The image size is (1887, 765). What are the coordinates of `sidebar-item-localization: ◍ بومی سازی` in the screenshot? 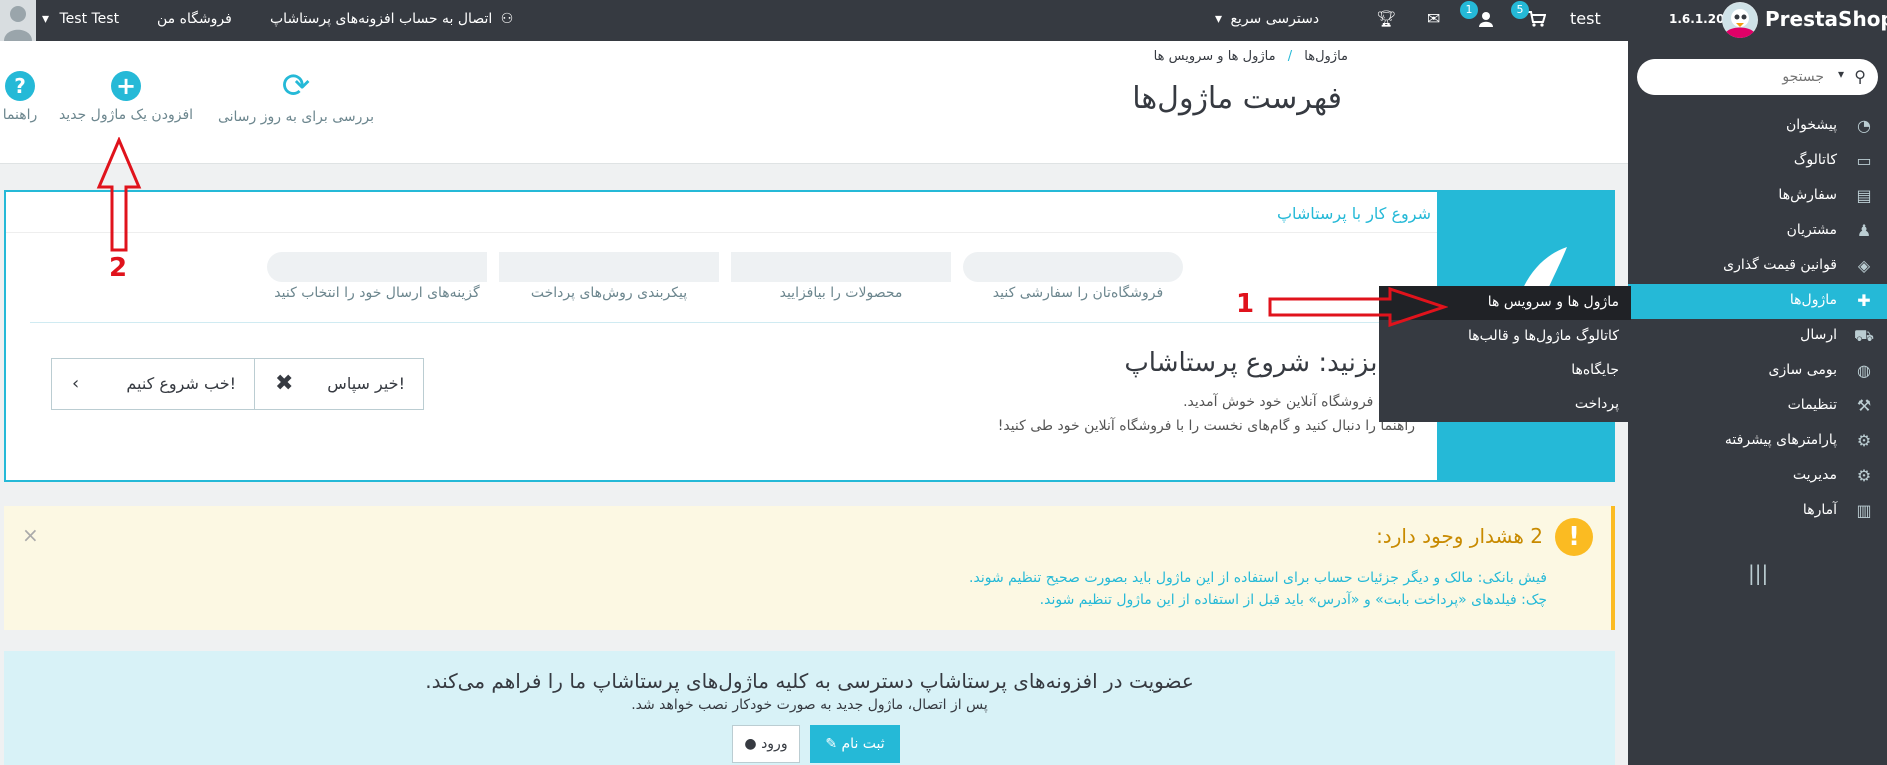 It's located at (1757, 371).